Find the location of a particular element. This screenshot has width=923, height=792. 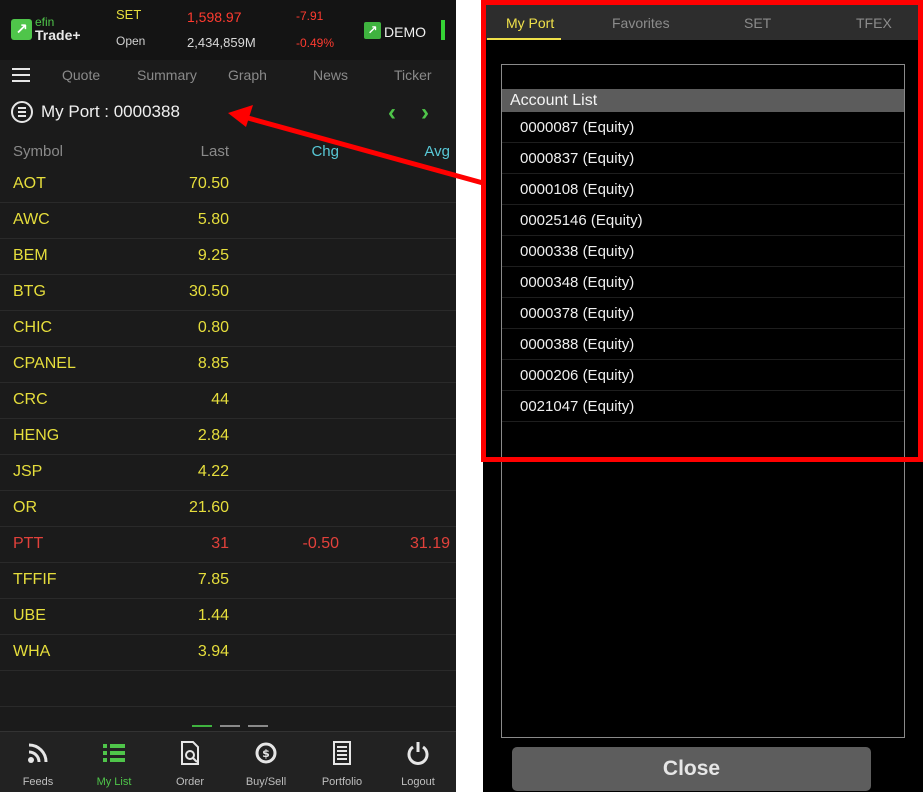

table-row: TFFIF 7.85 is located at coordinates (228, 581).